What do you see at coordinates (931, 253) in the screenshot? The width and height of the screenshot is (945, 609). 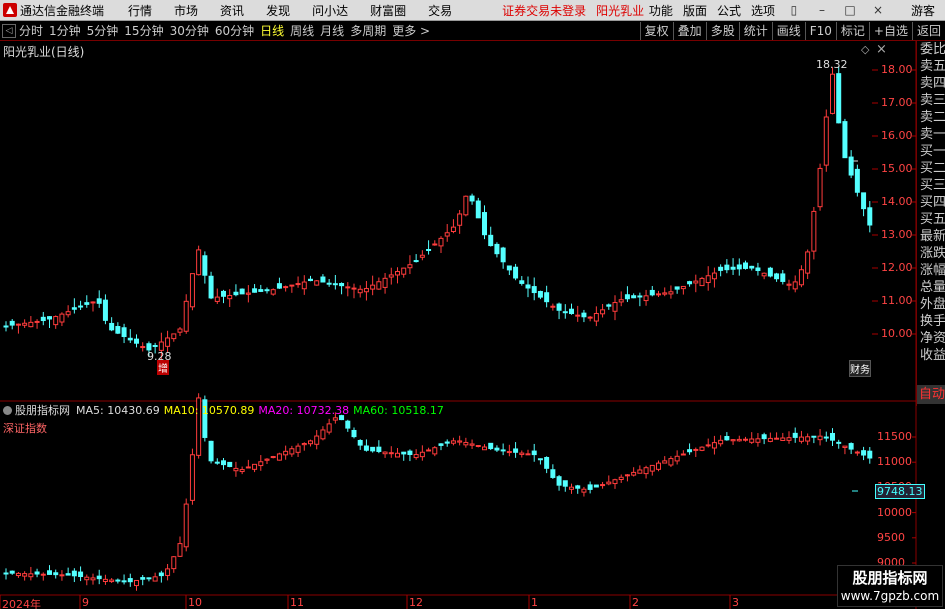 I see `side-item: 涨跌` at bounding box center [931, 253].